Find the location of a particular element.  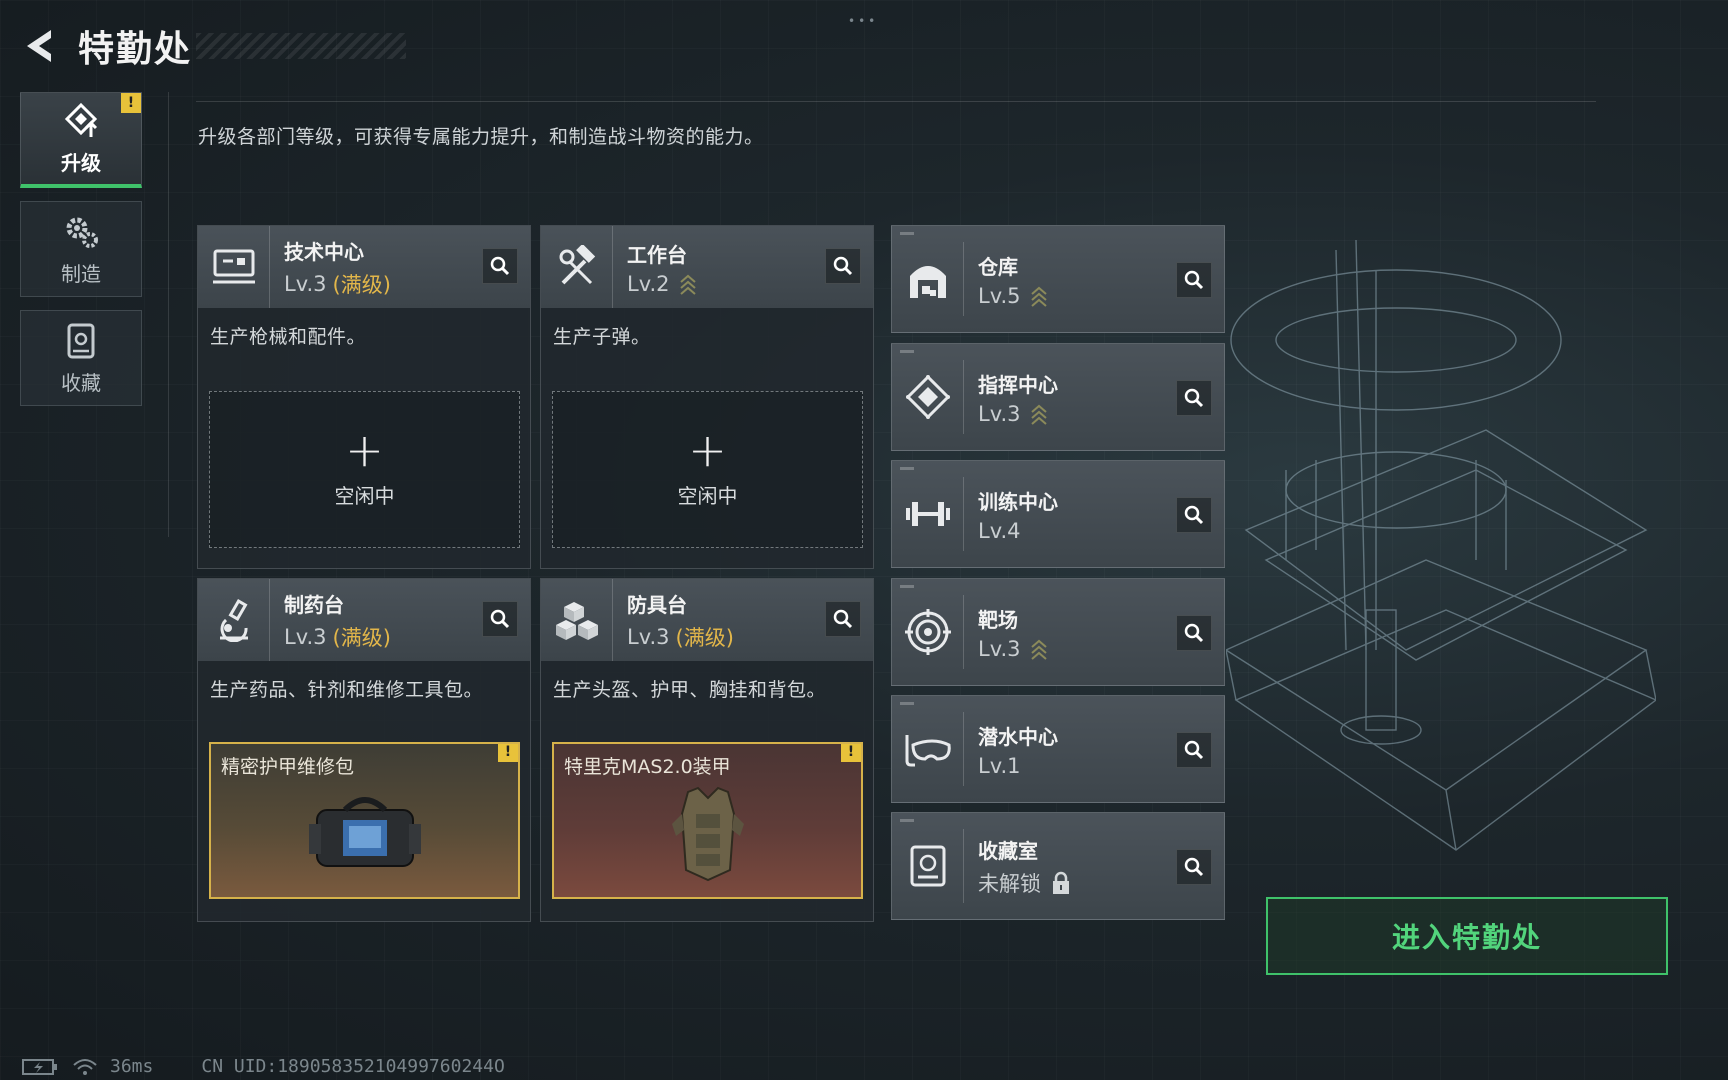

facility-blueprint-art is located at coordinates (1441, 545).